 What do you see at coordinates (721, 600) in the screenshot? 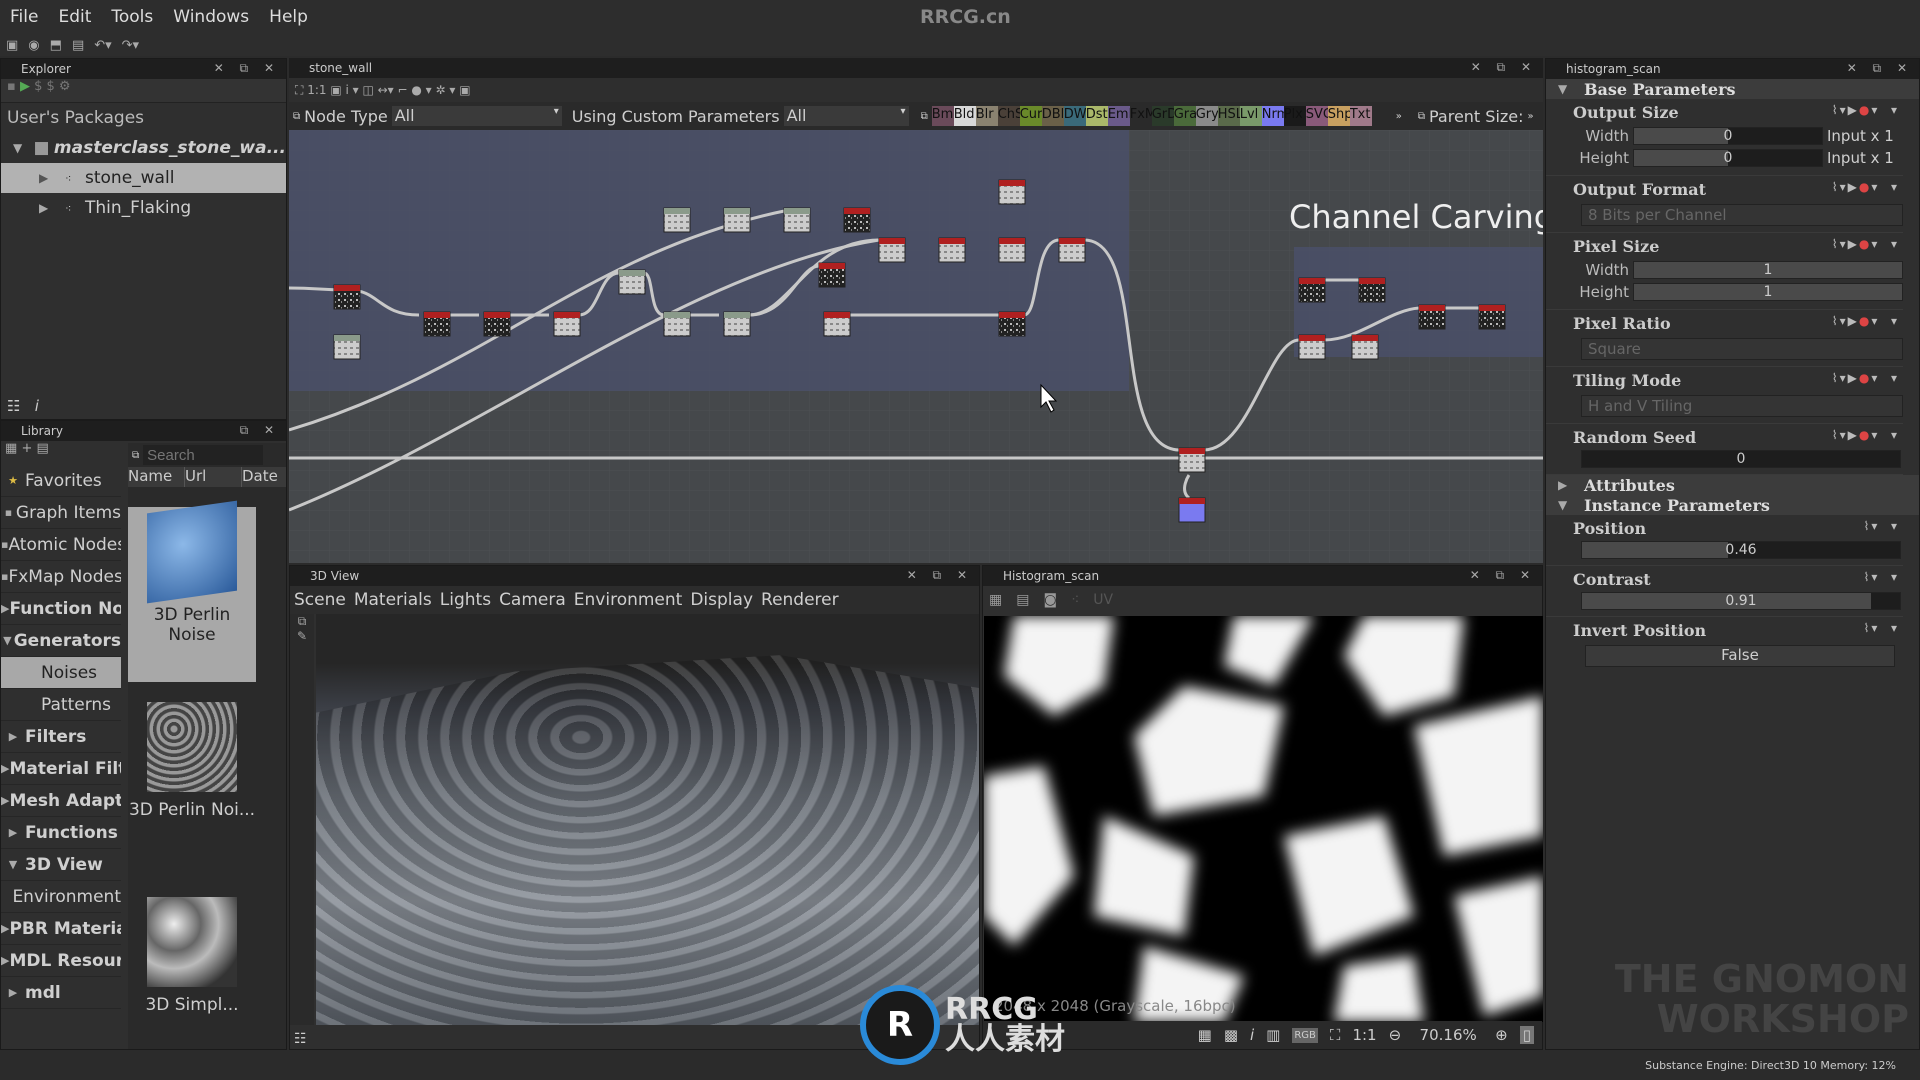
I see `menu-display: Display` at bounding box center [721, 600].